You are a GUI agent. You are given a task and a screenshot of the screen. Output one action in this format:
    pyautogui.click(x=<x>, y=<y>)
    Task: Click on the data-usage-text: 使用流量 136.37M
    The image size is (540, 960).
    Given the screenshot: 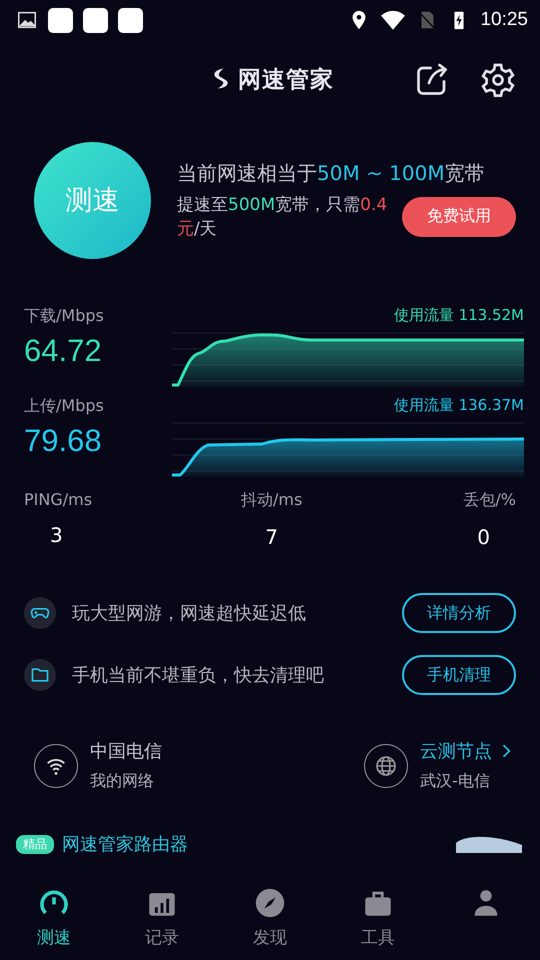 What is the action you would take?
    pyautogui.click(x=459, y=405)
    